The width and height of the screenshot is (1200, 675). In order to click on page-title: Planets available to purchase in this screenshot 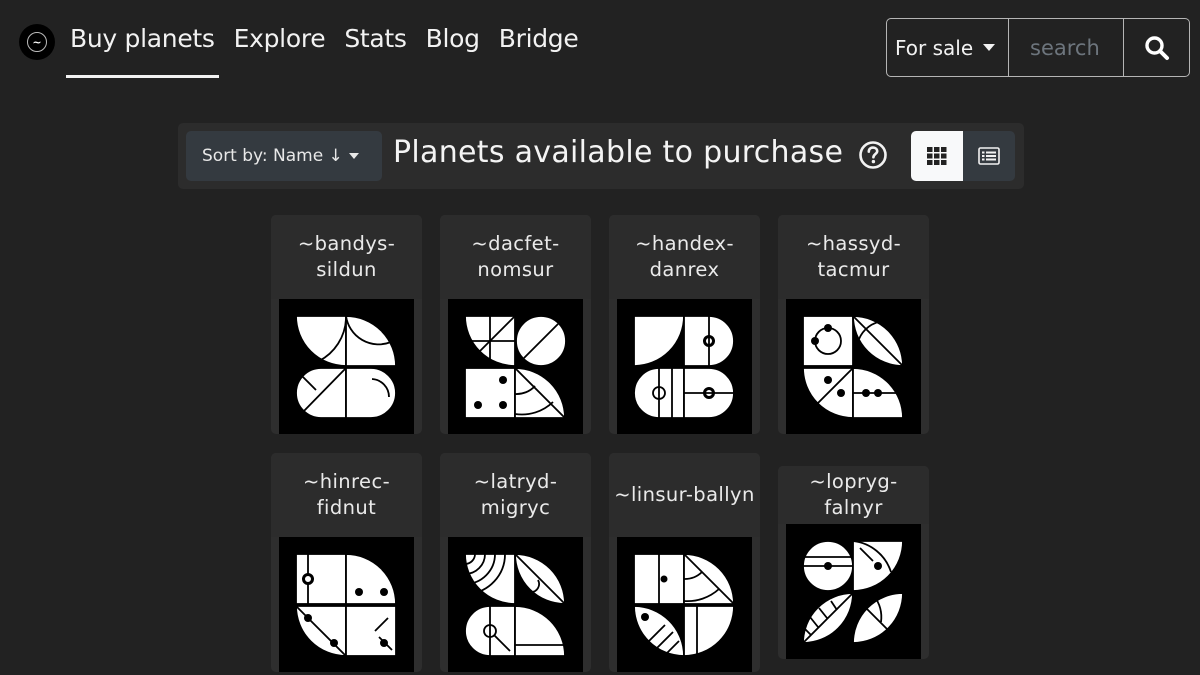, I will do `click(618, 152)`.